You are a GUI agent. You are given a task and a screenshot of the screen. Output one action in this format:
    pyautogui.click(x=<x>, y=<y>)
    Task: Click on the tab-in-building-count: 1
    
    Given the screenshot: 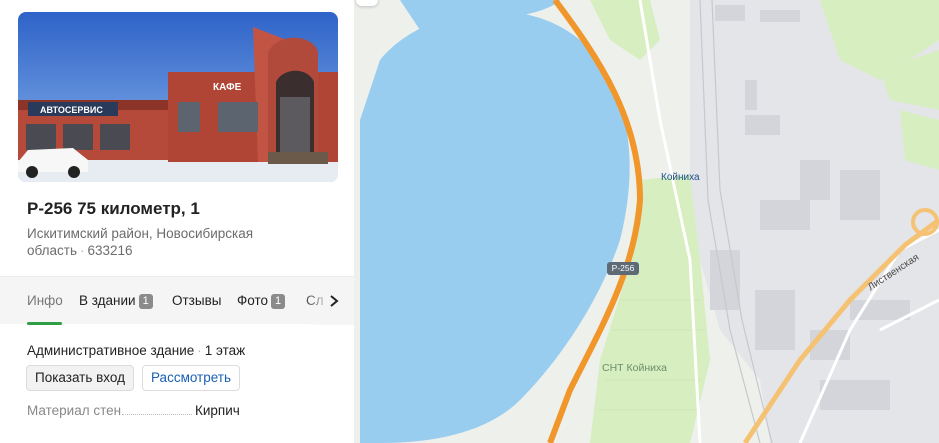 What is the action you would take?
    pyautogui.click(x=145, y=301)
    